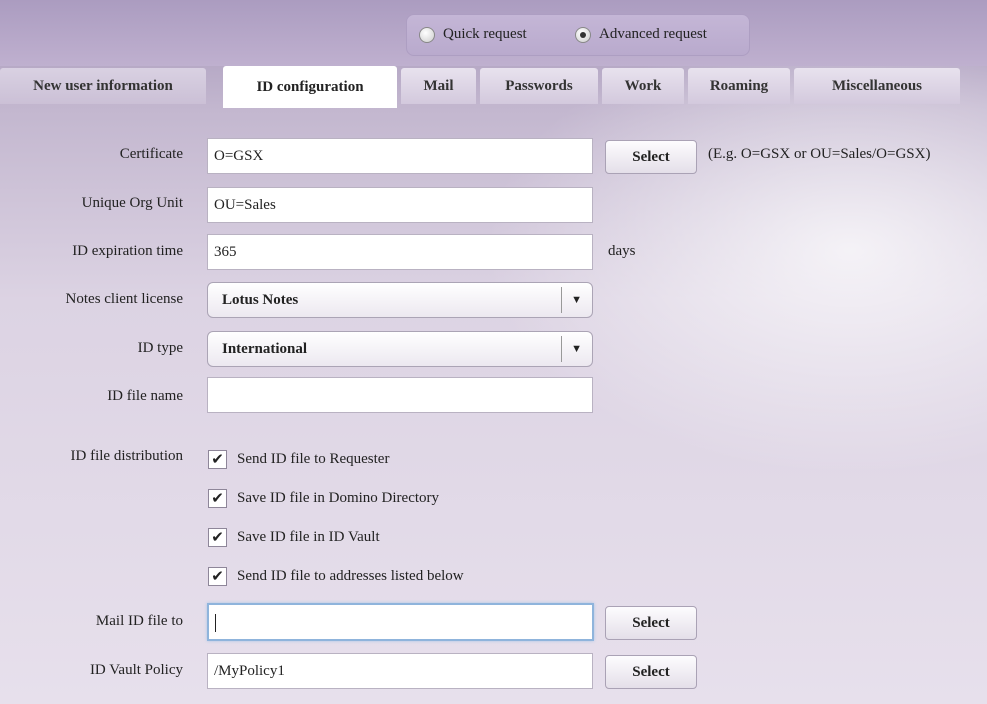  Describe the element at coordinates (583, 34) in the screenshot. I see `radio-selected-icon` at that location.